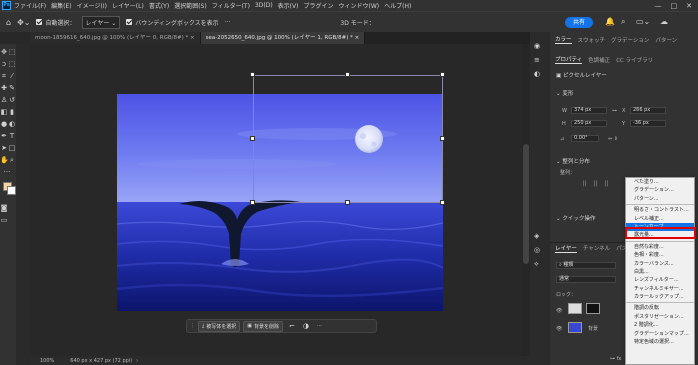 This screenshot has height=365, width=698. I want to click on transform-section-title: ⌄ 変形, so click(624, 93).